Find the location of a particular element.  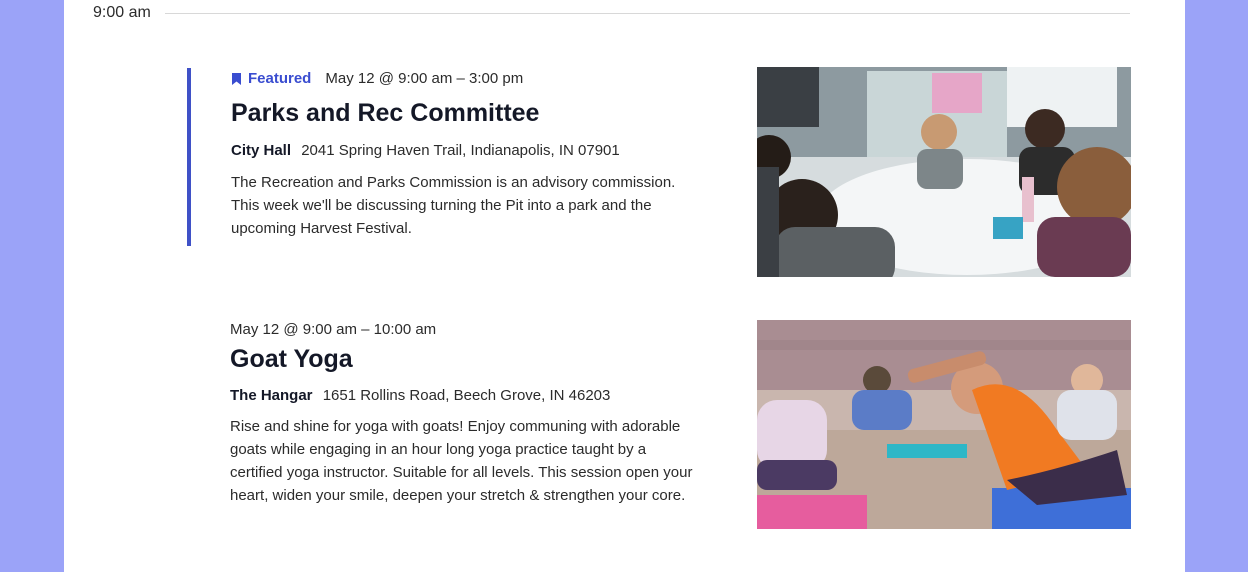

time-label: 9:00 am is located at coordinates (122, 12).